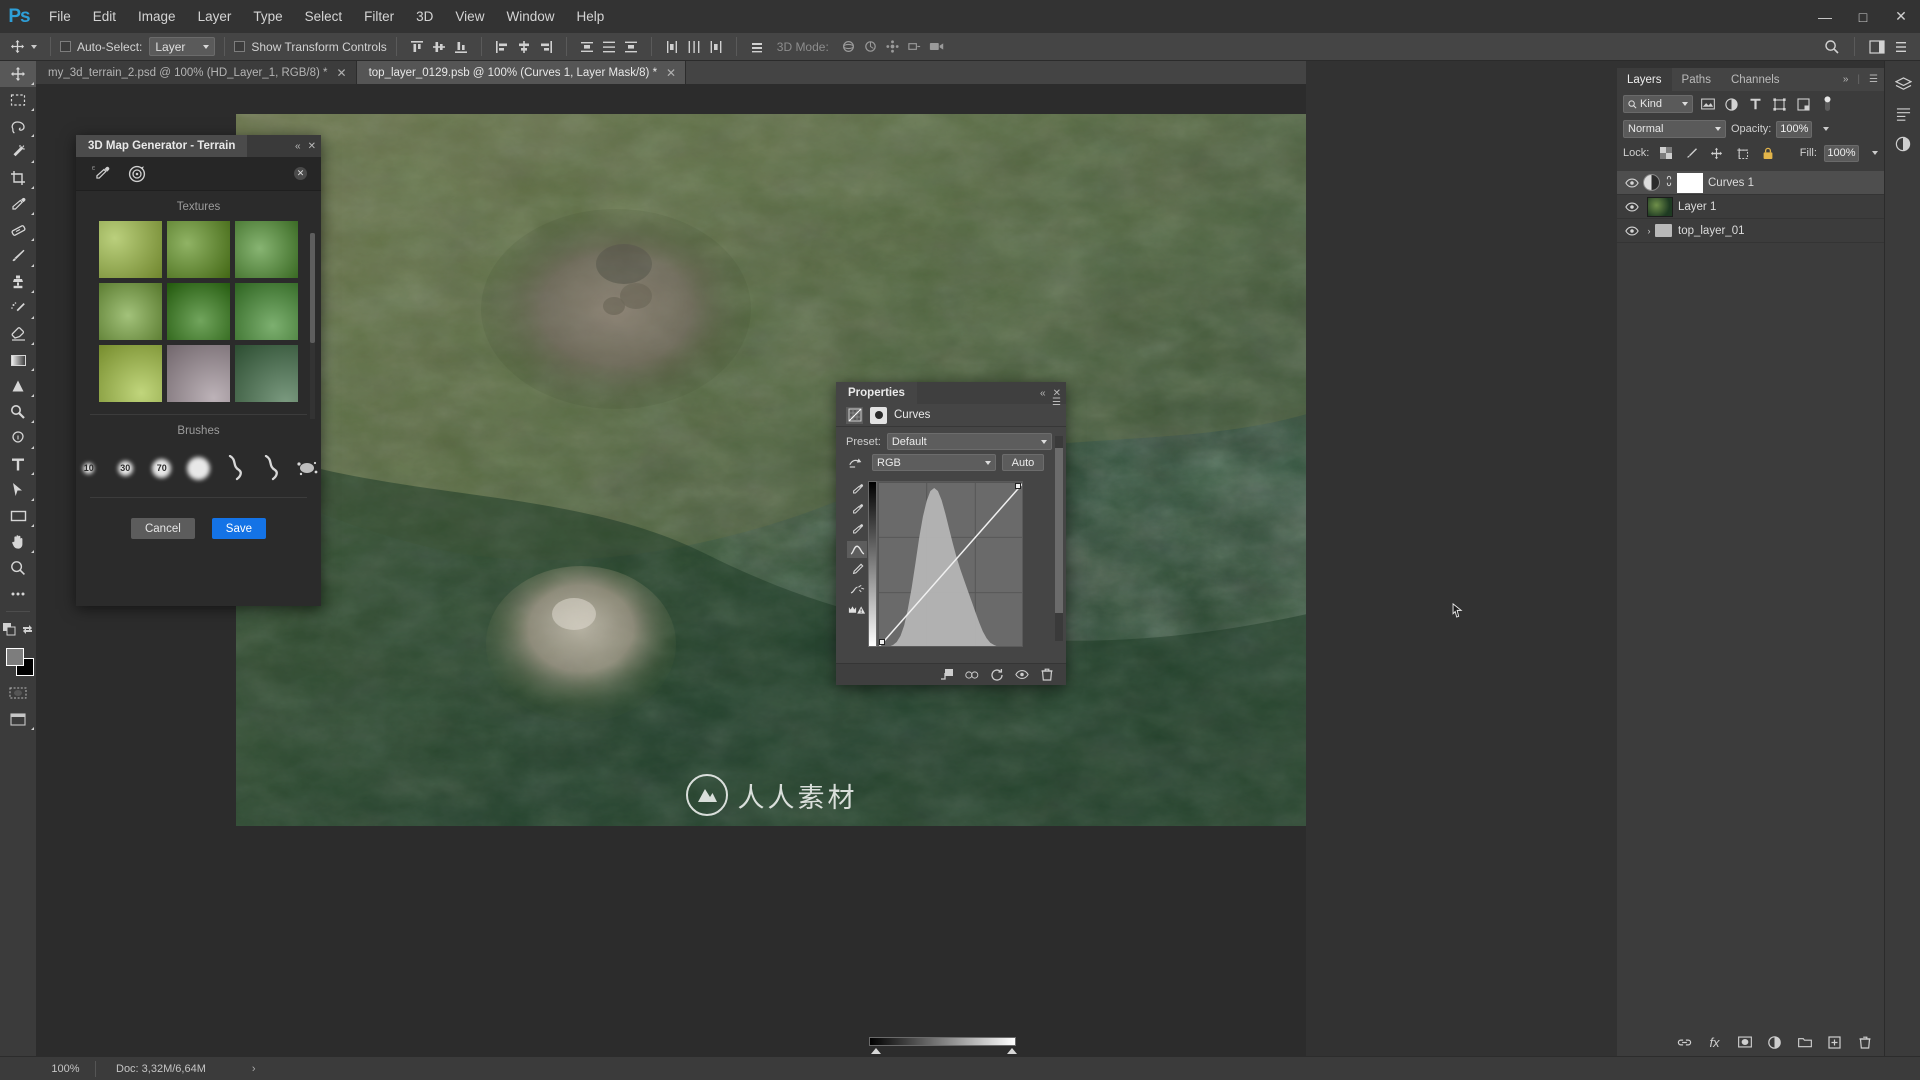  What do you see at coordinates (857, 509) in the screenshot?
I see `gray-point-eyedropper-icon` at bounding box center [857, 509].